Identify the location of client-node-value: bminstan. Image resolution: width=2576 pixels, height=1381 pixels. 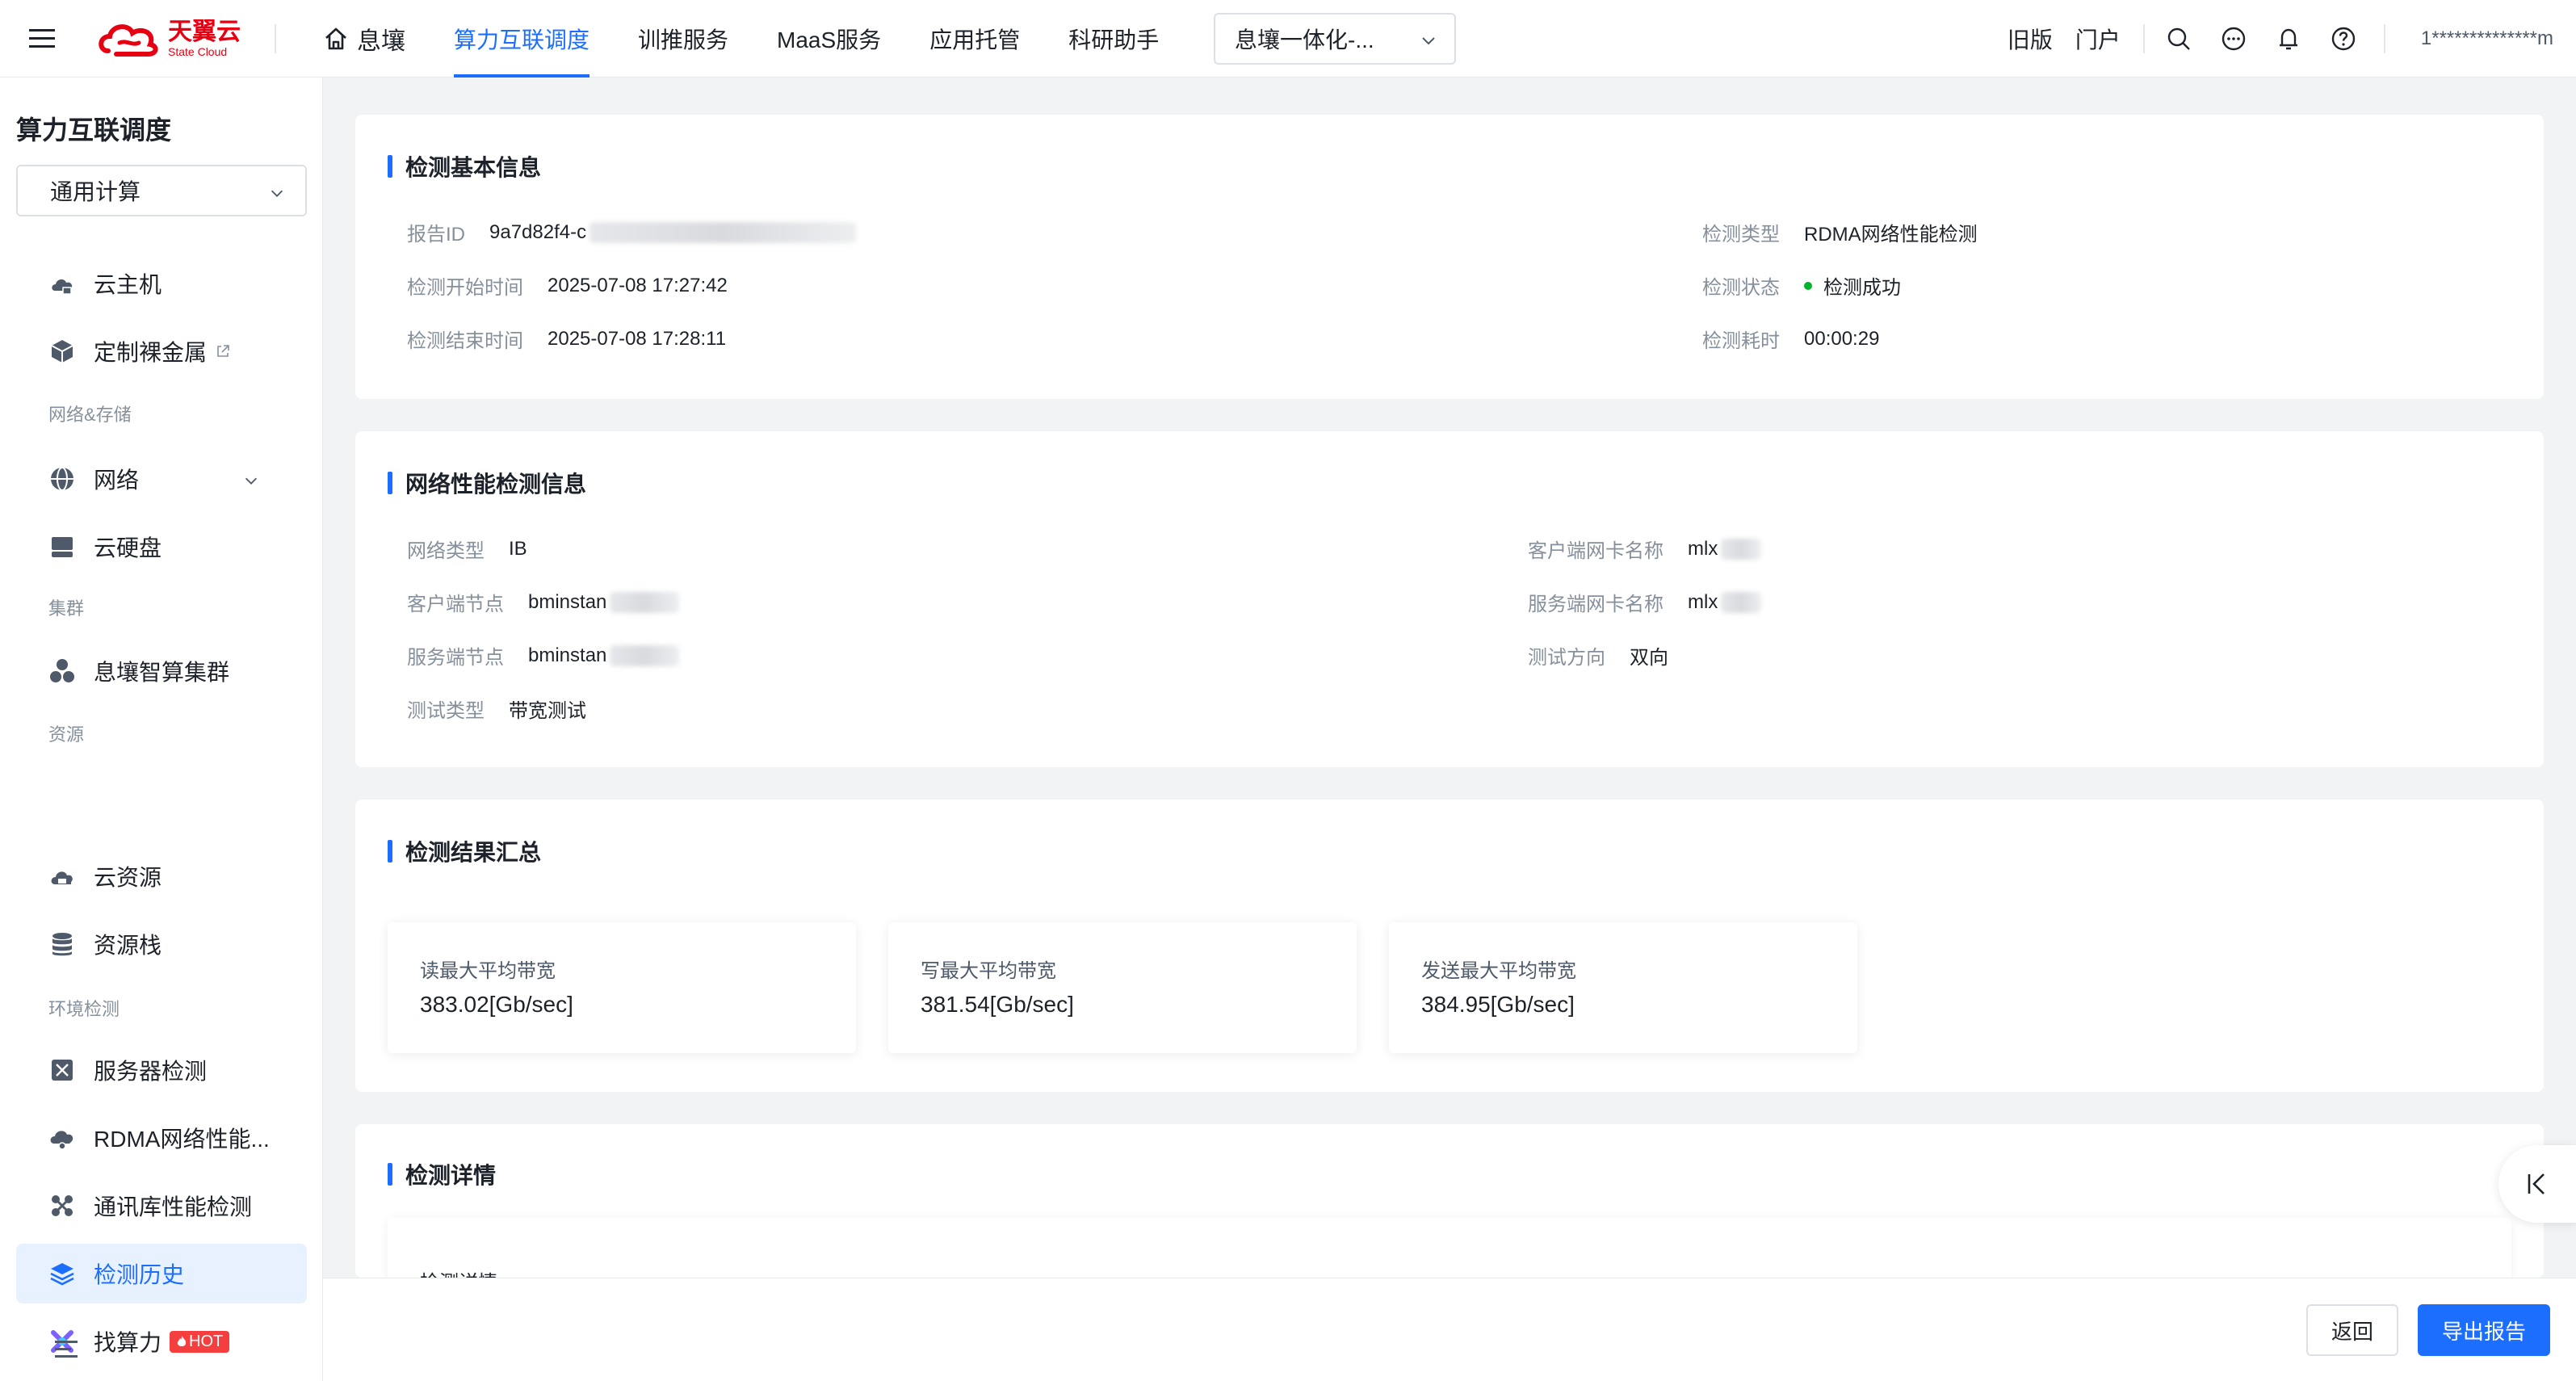
(567, 602).